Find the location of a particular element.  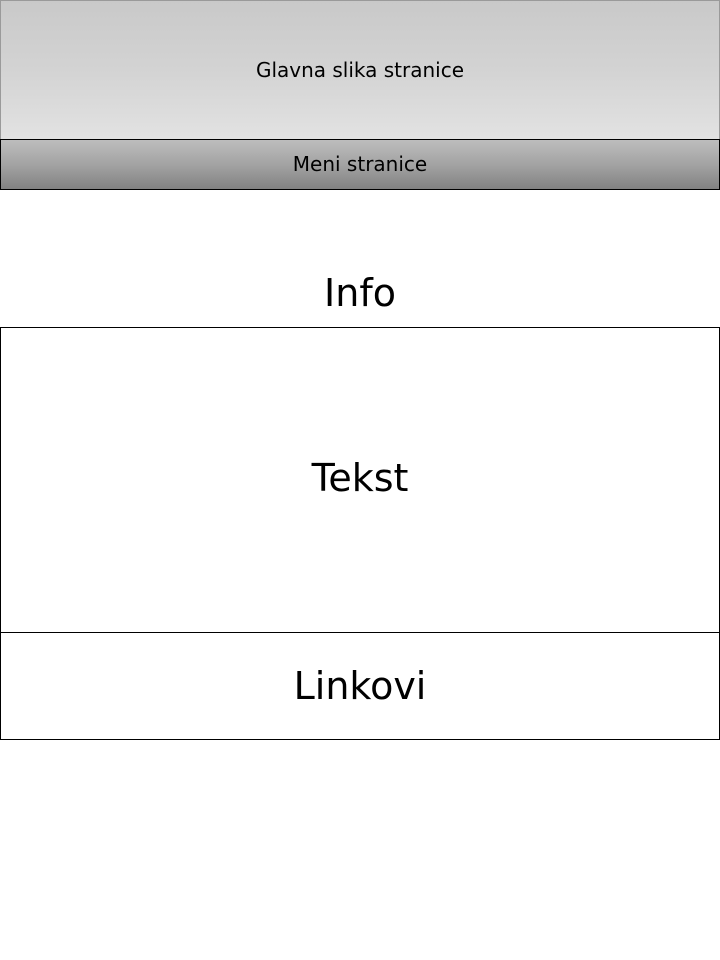

text-content-label: Tekst is located at coordinates (360, 478).